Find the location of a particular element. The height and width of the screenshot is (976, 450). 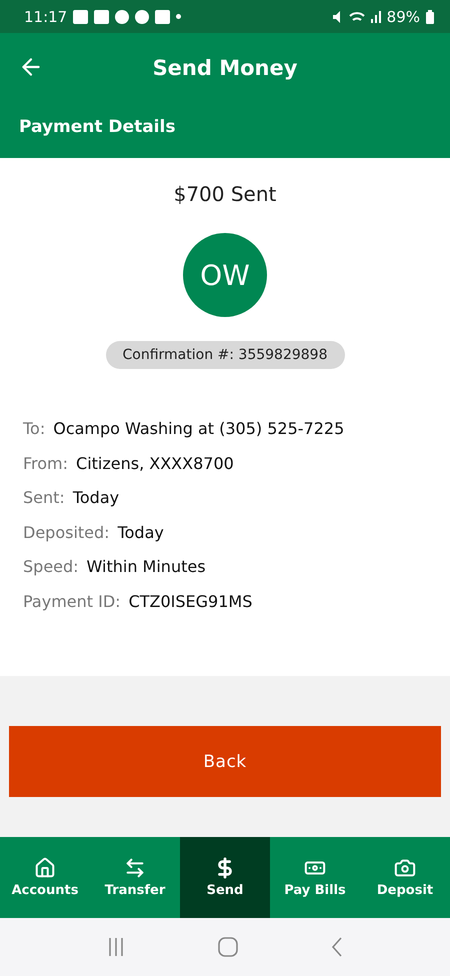

nav-tab: Pay Bills is located at coordinates (315, 877).